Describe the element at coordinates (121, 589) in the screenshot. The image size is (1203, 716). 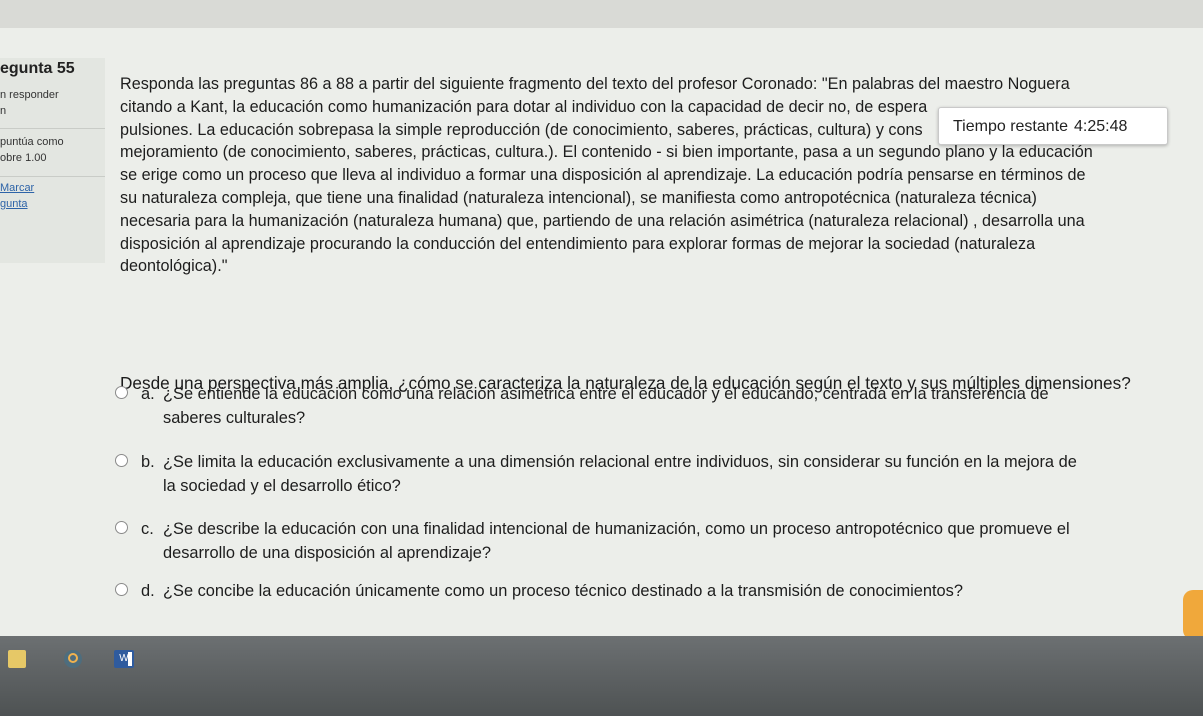
I see `radio-button-d` at that location.